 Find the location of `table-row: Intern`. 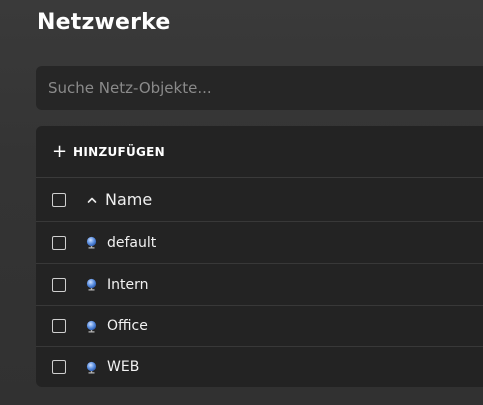

table-row: Intern is located at coordinates (259, 285).